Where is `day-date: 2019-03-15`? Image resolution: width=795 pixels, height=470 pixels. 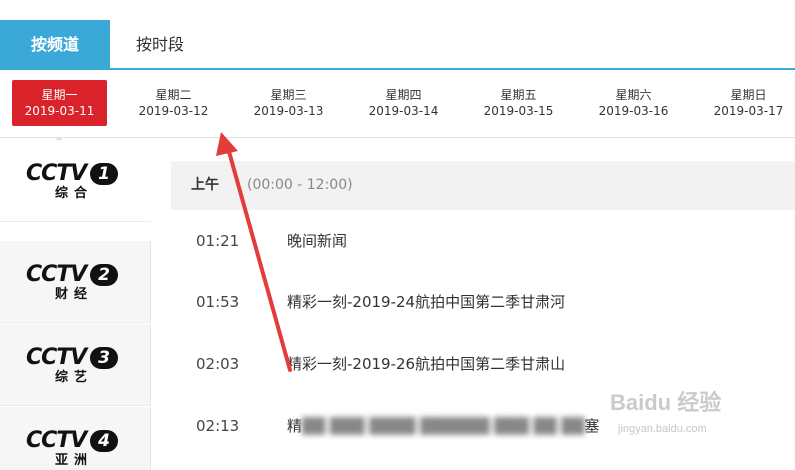
day-date: 2019-03-15 is located at coordinates (518, 111).